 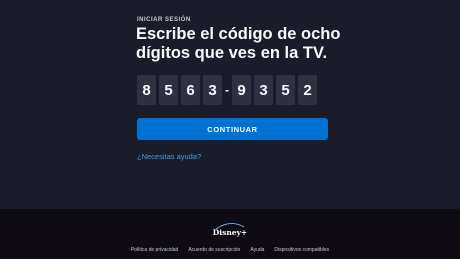 I want to click on code-digit-5: 9, so click(x=241, y=90).